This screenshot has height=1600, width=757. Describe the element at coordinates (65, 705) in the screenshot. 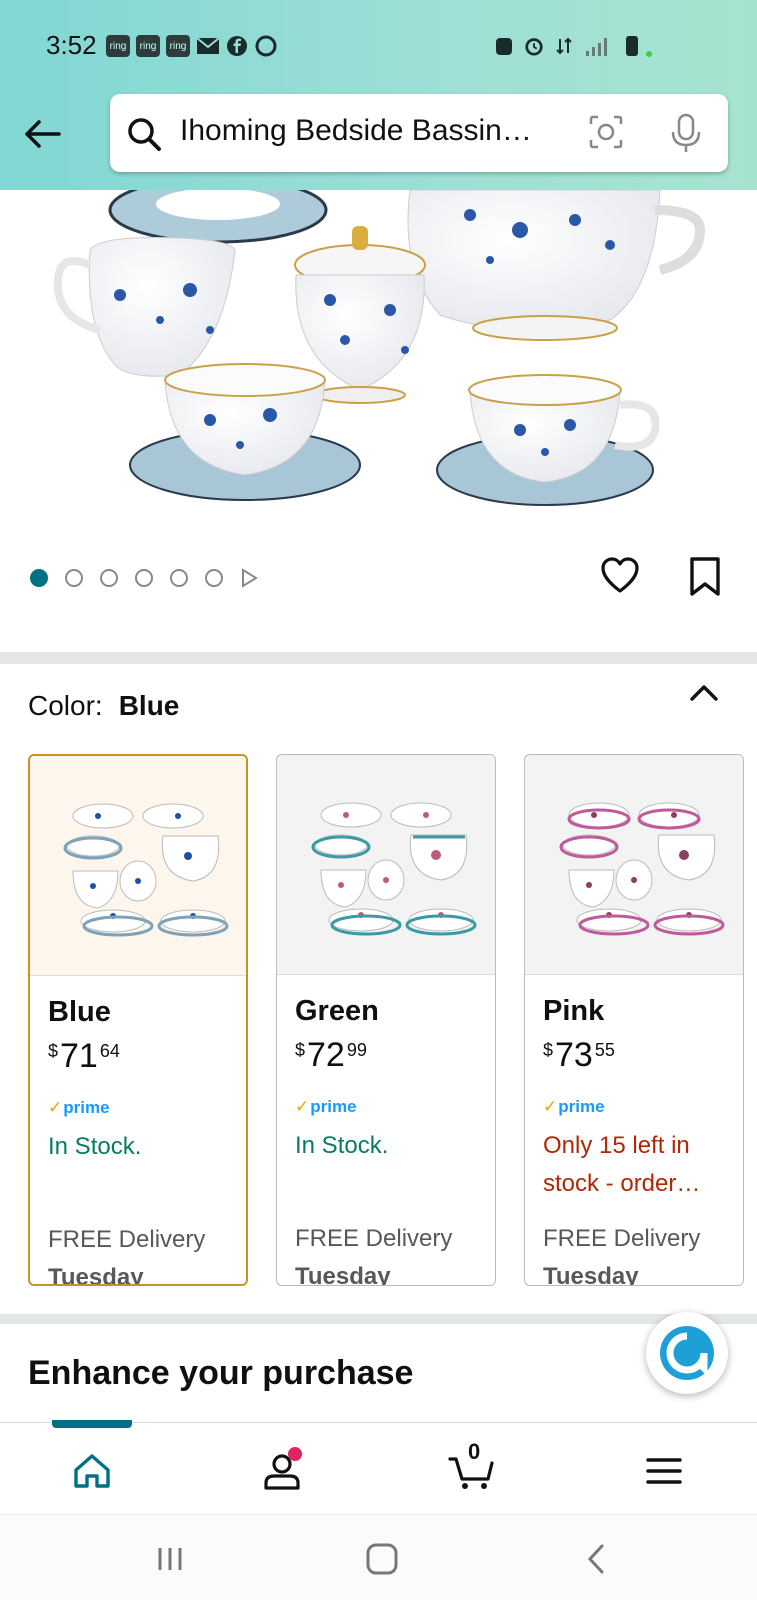

I see `color-label: Color:` at that location.